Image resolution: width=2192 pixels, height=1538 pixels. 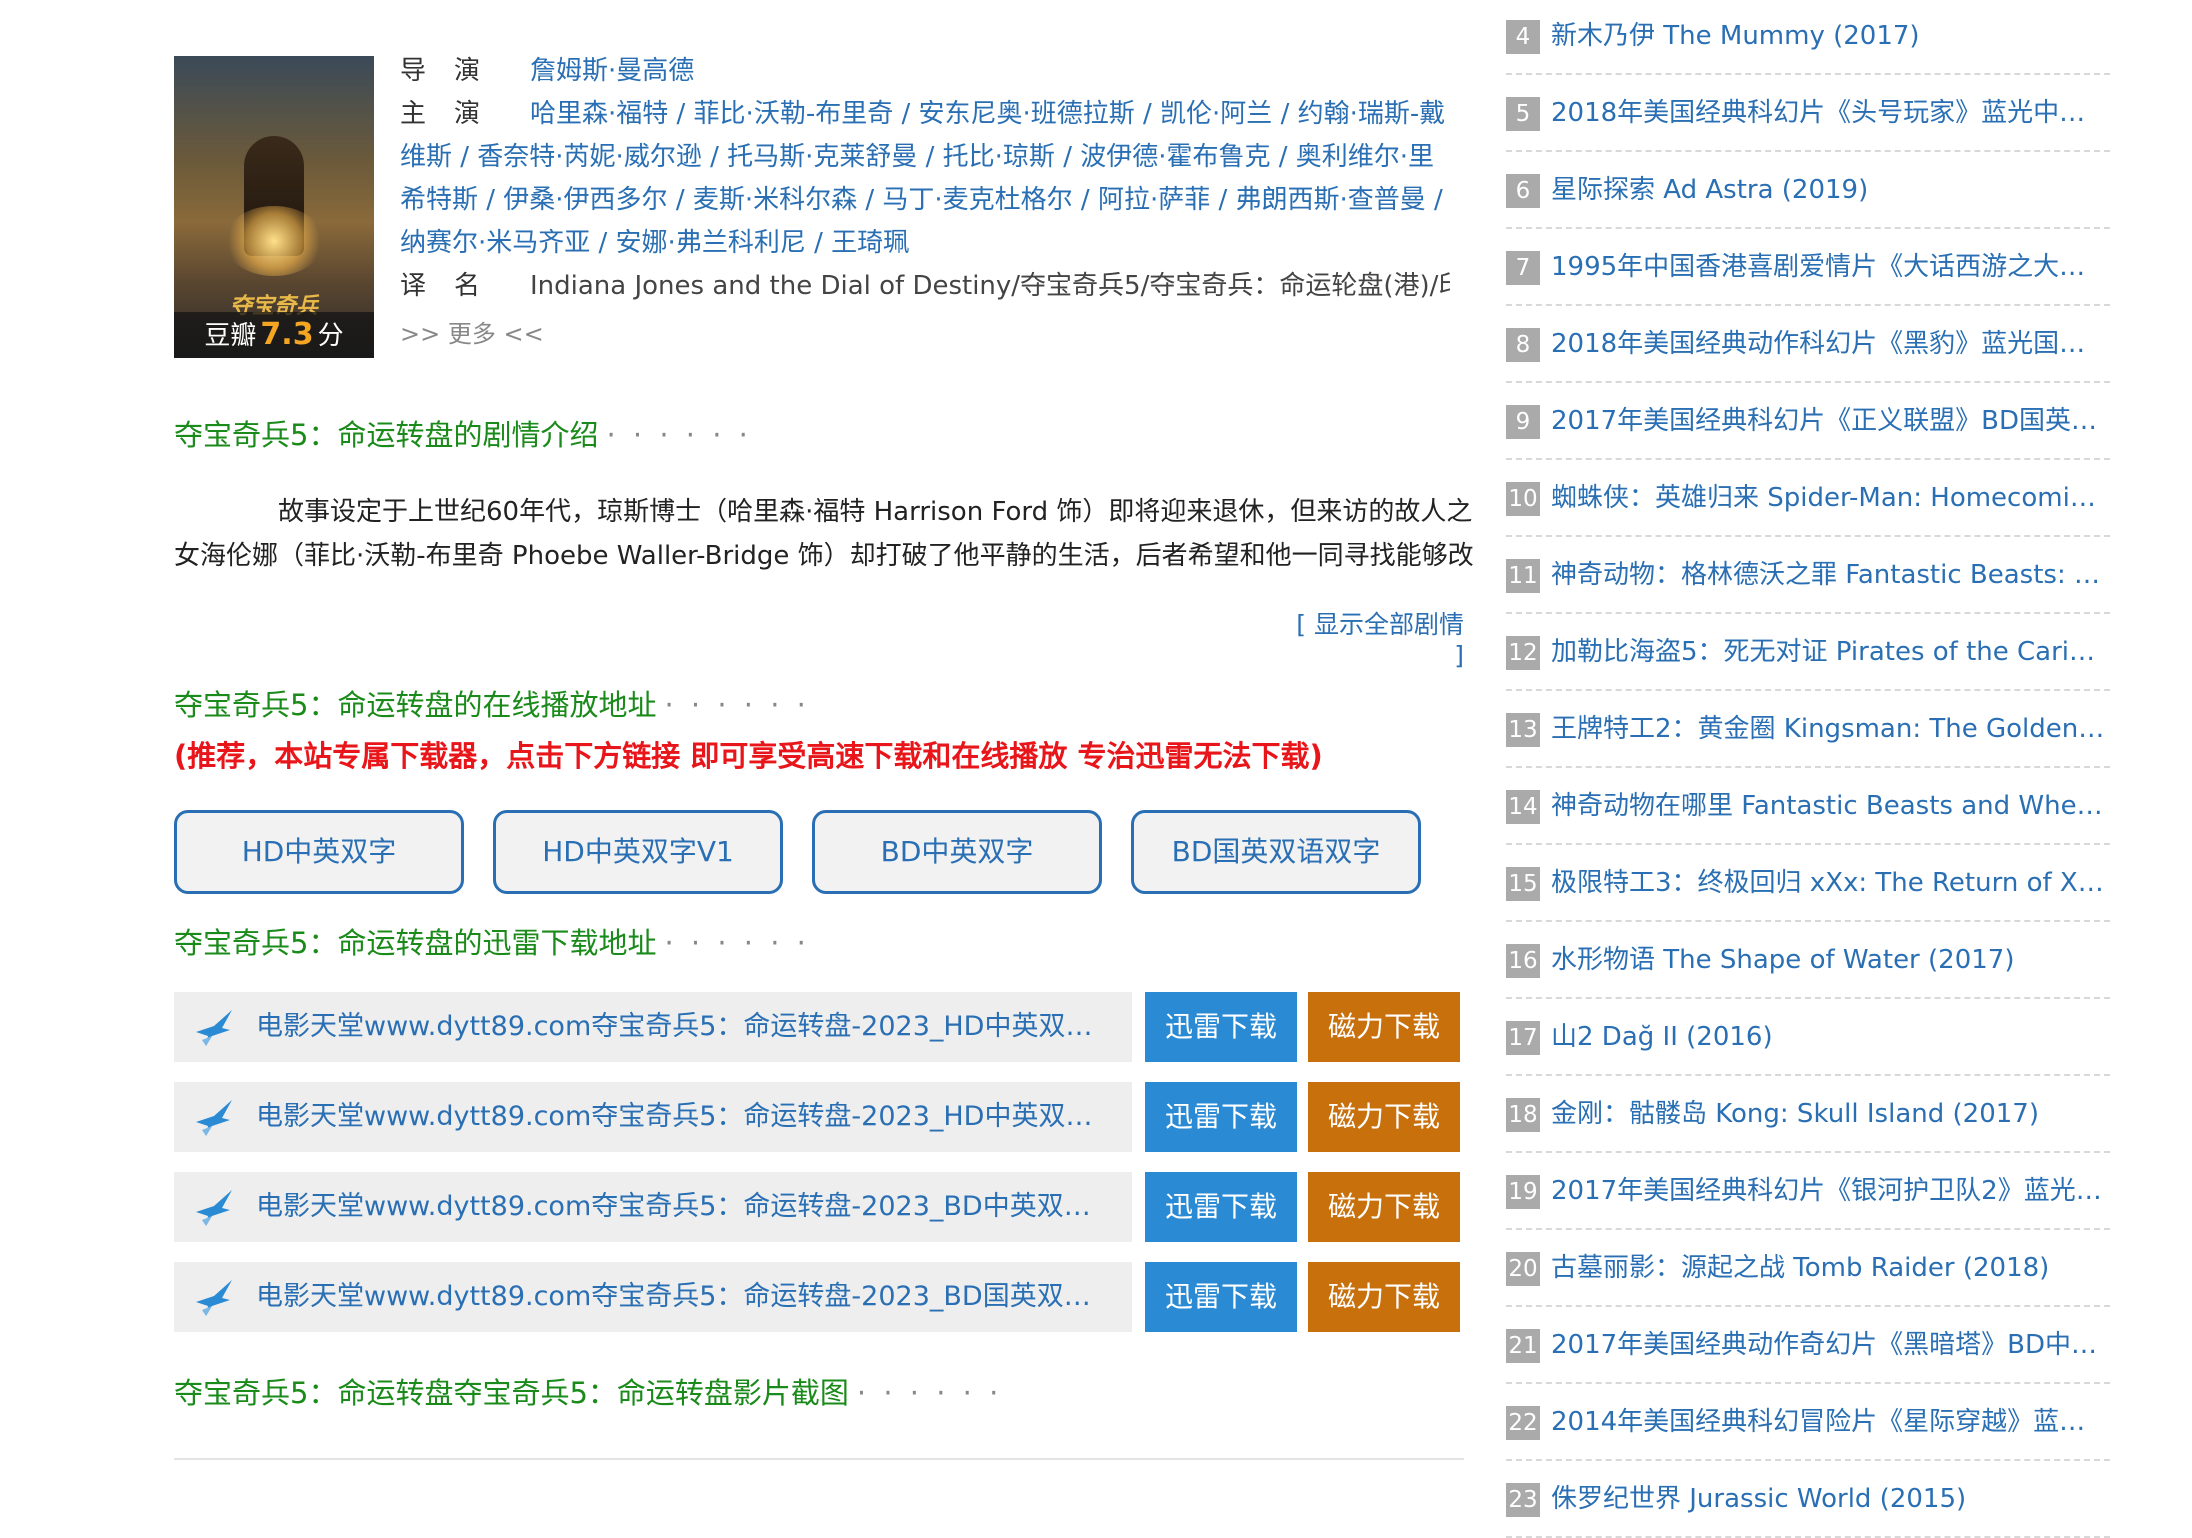 What do you see at coordinates (925, 334) in the screenshot?
I see `more-link: >> 更多 <<` at bounding box center [925, 334].